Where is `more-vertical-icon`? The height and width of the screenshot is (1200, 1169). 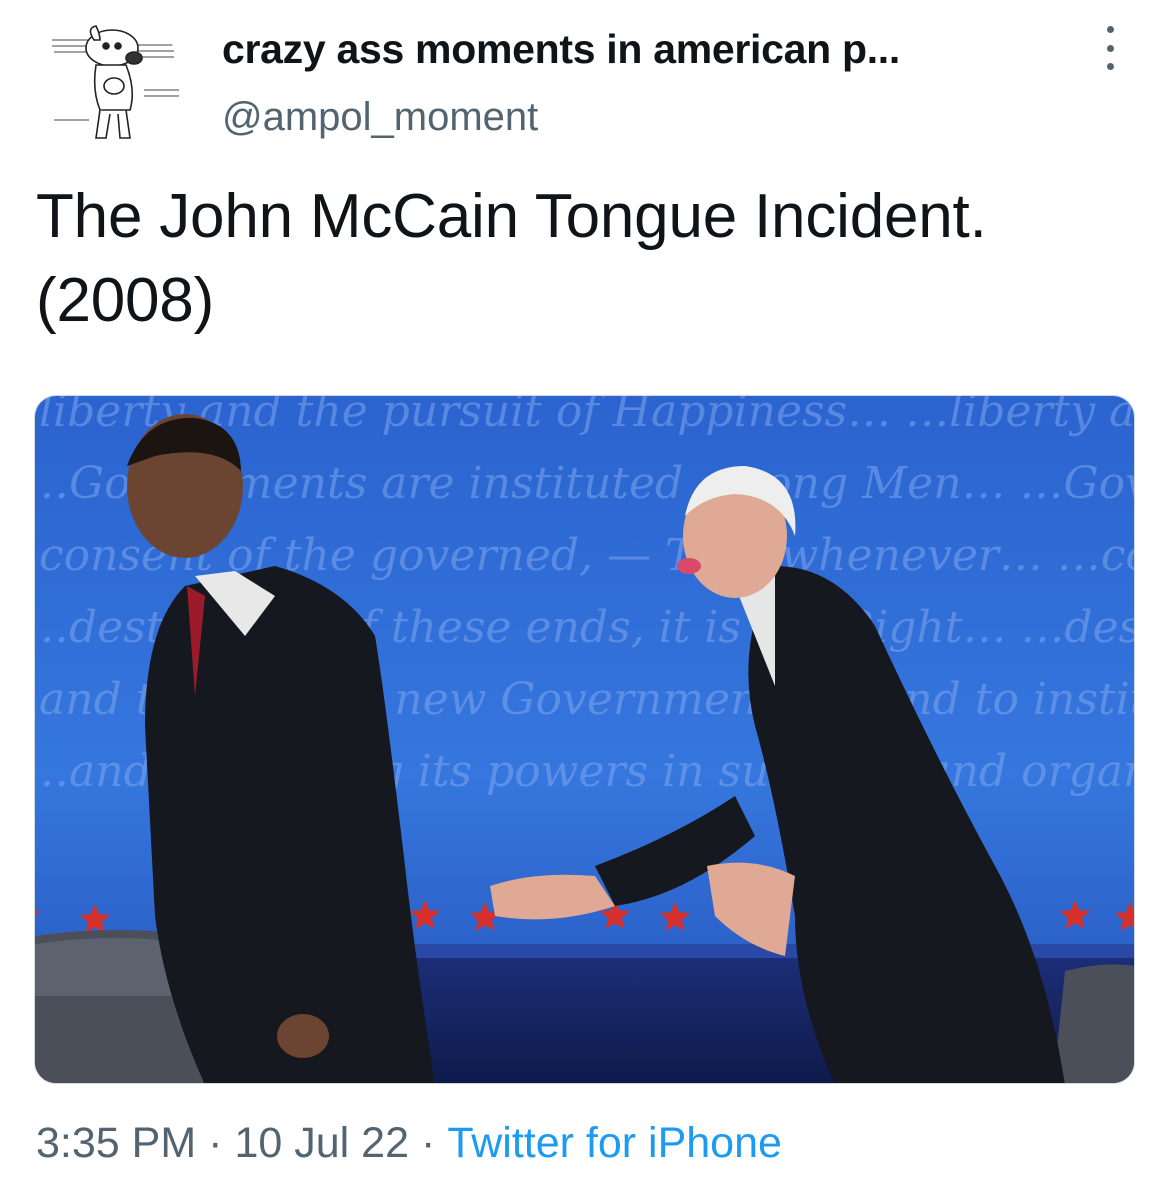 more-vertical-icon is located at coordinates (1110, 48).